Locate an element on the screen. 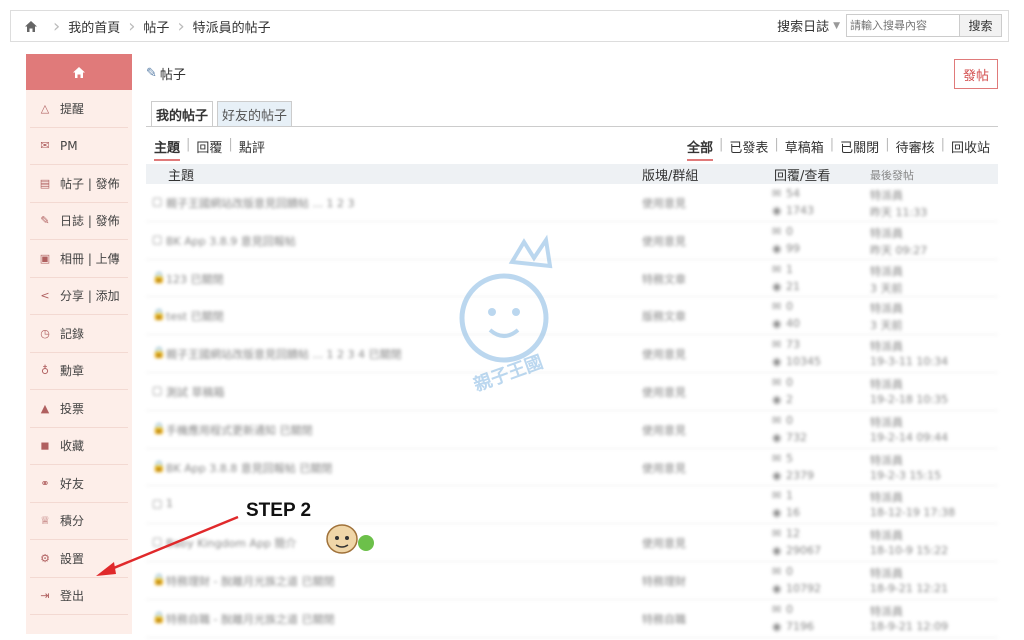  sidebar-item-label: 設置 is located at coordinates (72, 558).